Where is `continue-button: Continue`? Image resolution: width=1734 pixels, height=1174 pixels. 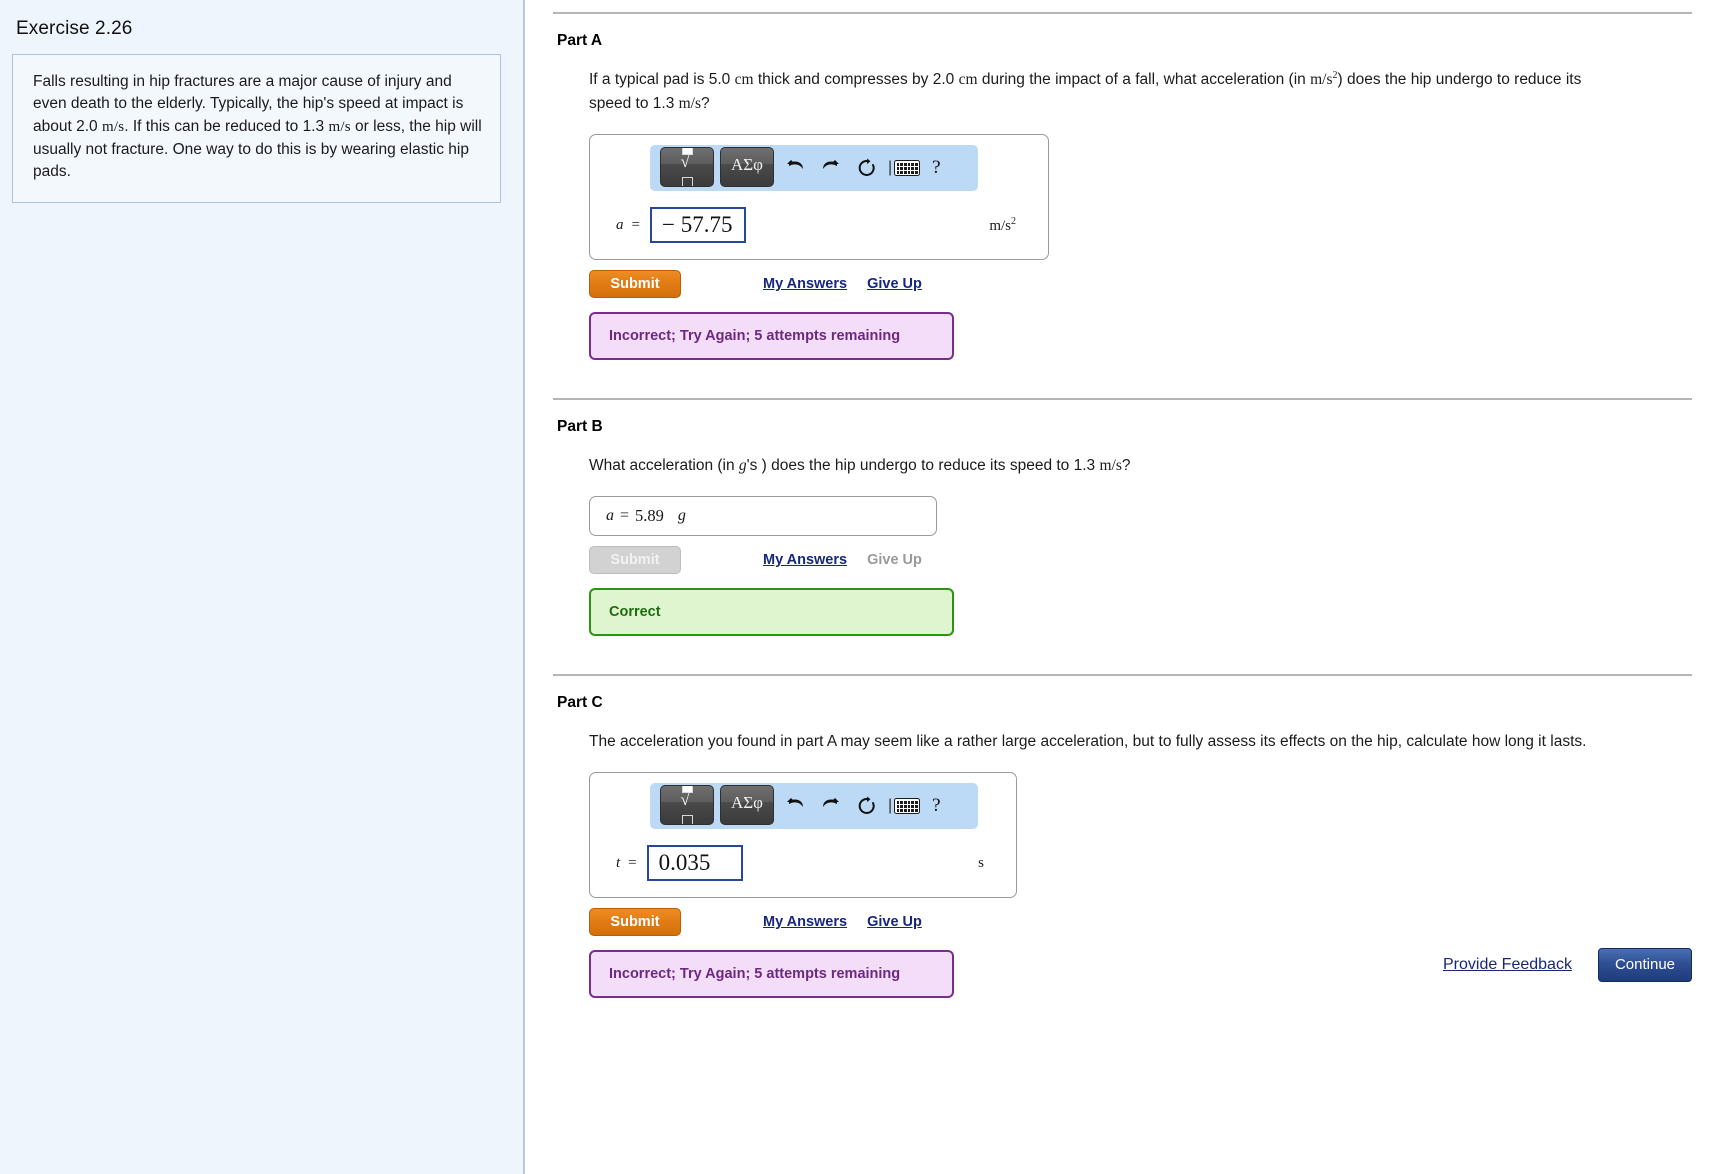 continue-button: Continue is located at coordinates (1644, 965).